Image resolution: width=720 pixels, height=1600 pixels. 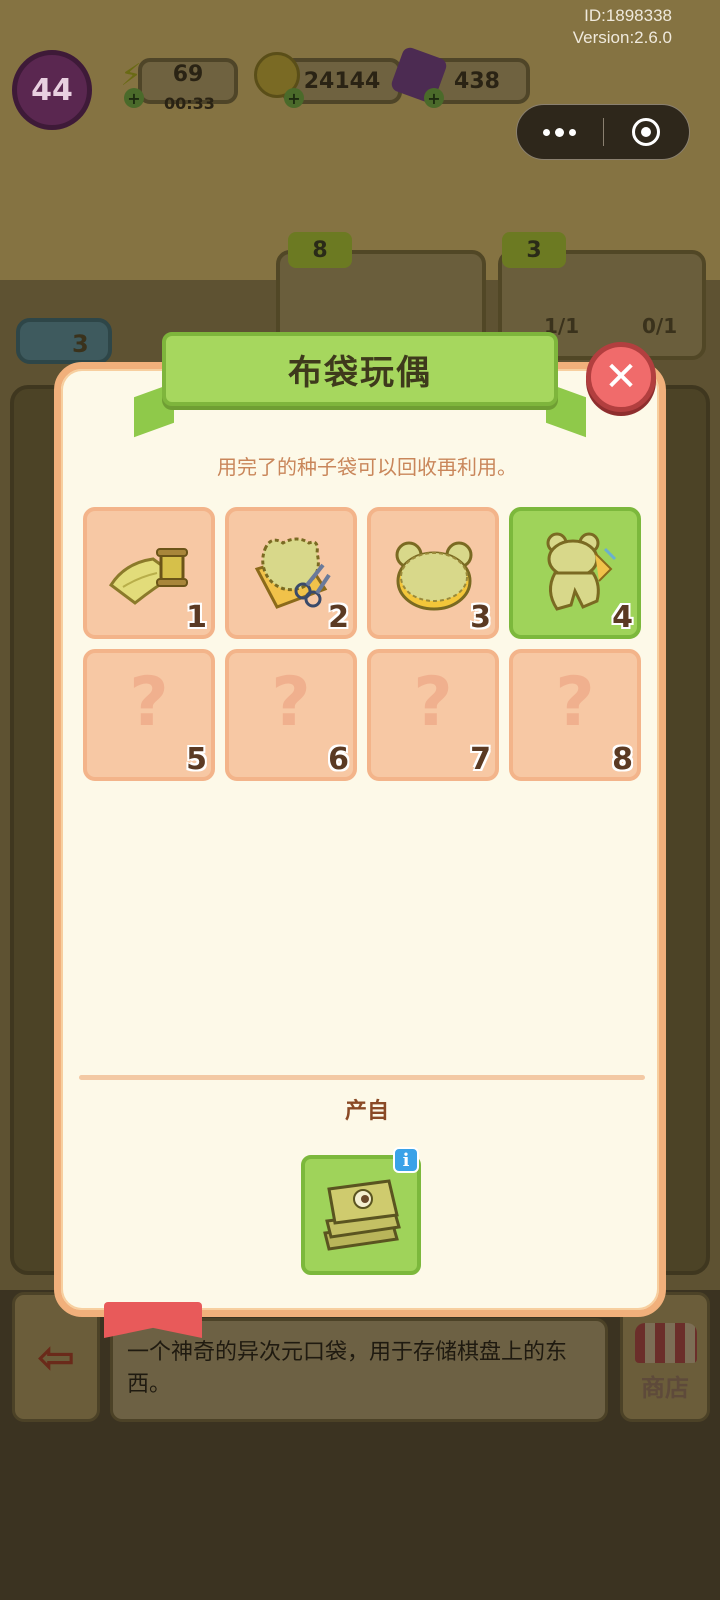 I want to click on more-menu-button, so click(x=560, y=132).